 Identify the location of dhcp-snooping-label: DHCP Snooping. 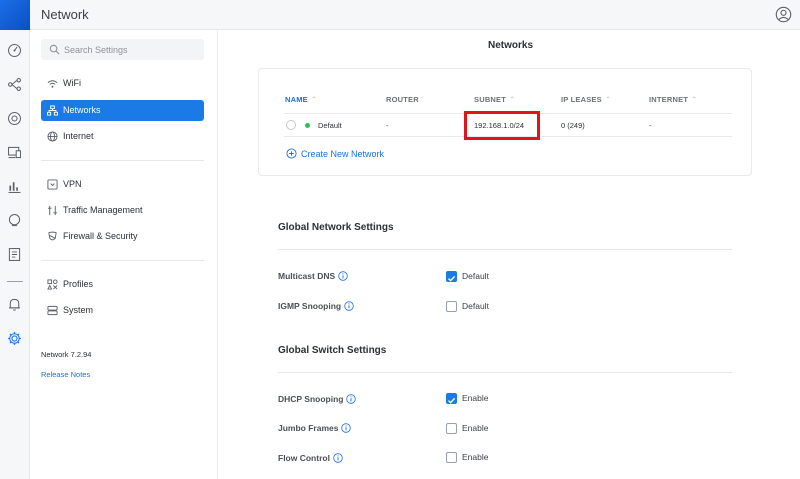
(317, 399).